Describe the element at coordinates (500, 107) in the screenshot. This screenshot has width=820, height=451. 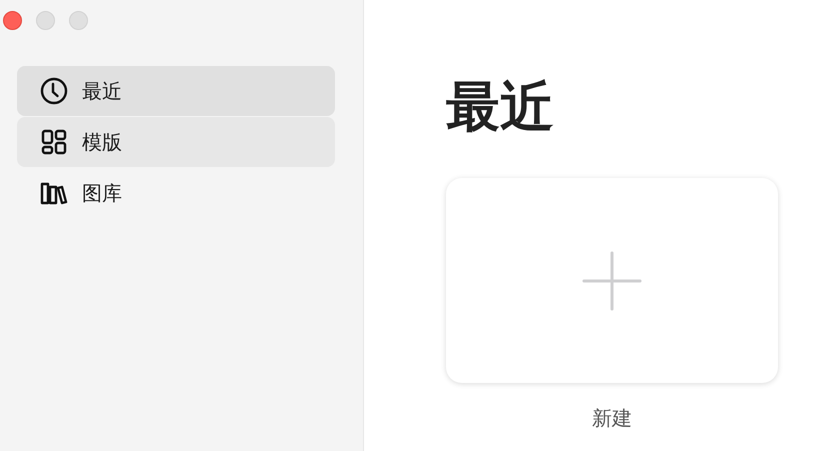
I see `page-title: 最近` at that location.